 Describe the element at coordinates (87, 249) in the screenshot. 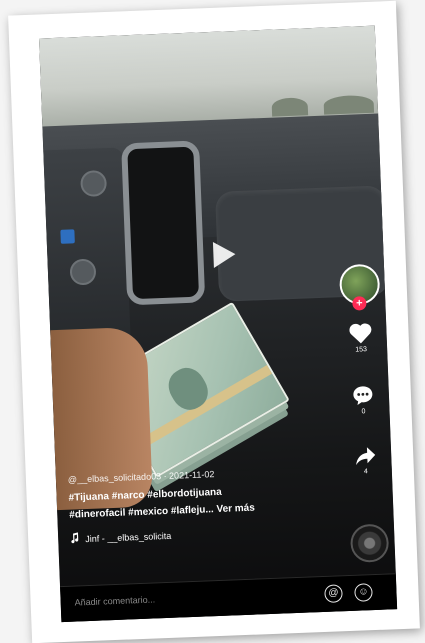

I see `video-console` at that location.